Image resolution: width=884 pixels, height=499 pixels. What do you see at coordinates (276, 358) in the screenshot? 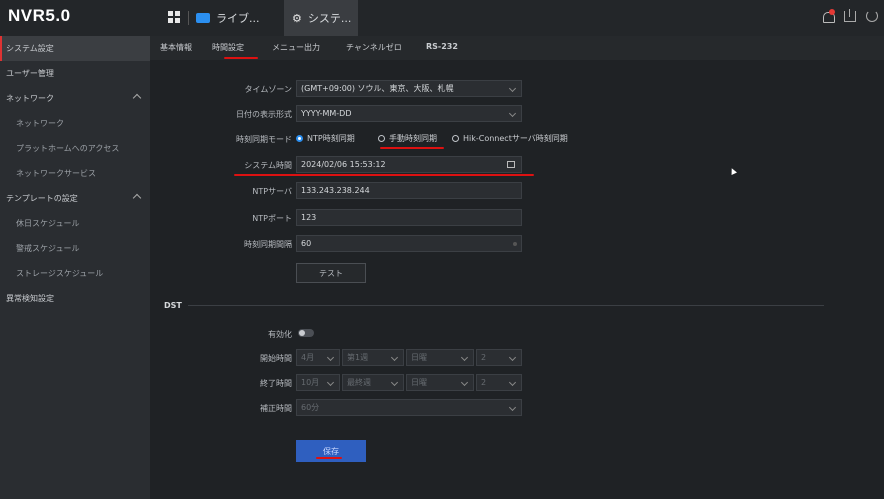
I see `dst-start-label: 開始時間` at bounding box center [276, 358].